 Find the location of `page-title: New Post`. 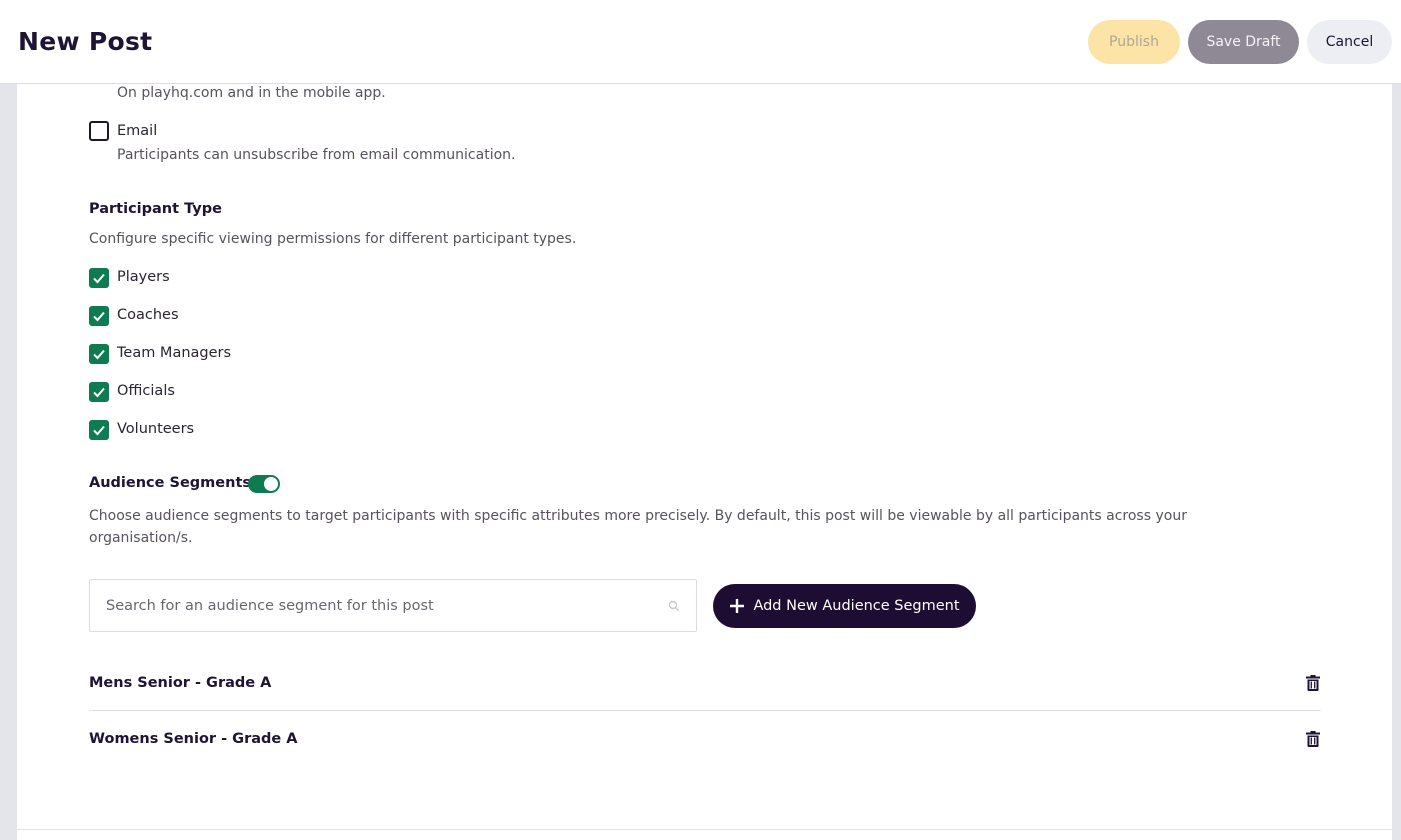

page-title: New Post is located at coordinates (85, 41).